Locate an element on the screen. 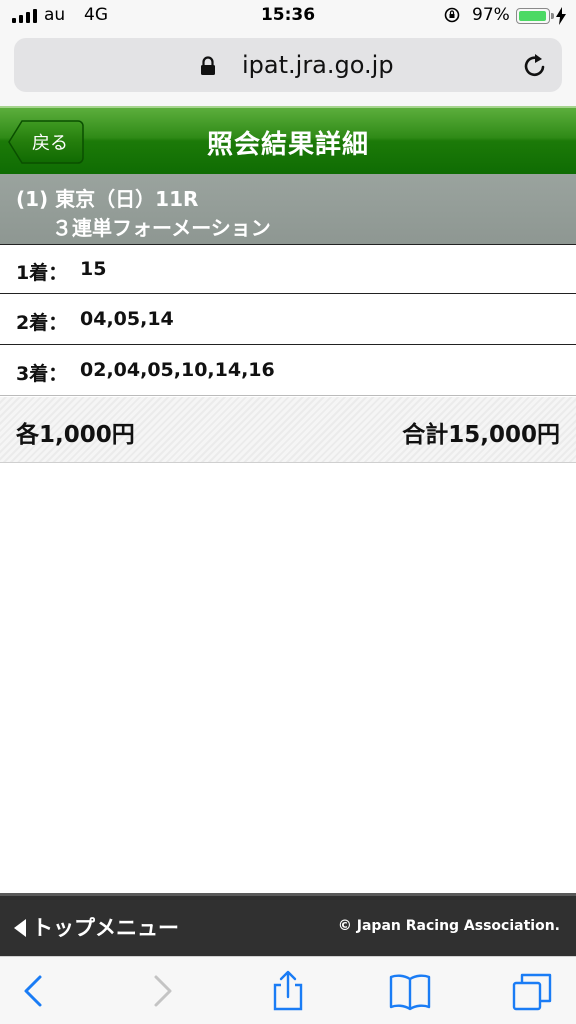 The image size is (576, 1024). race-name: (1) 東京（日）11R is located at coordinates (107, 199).